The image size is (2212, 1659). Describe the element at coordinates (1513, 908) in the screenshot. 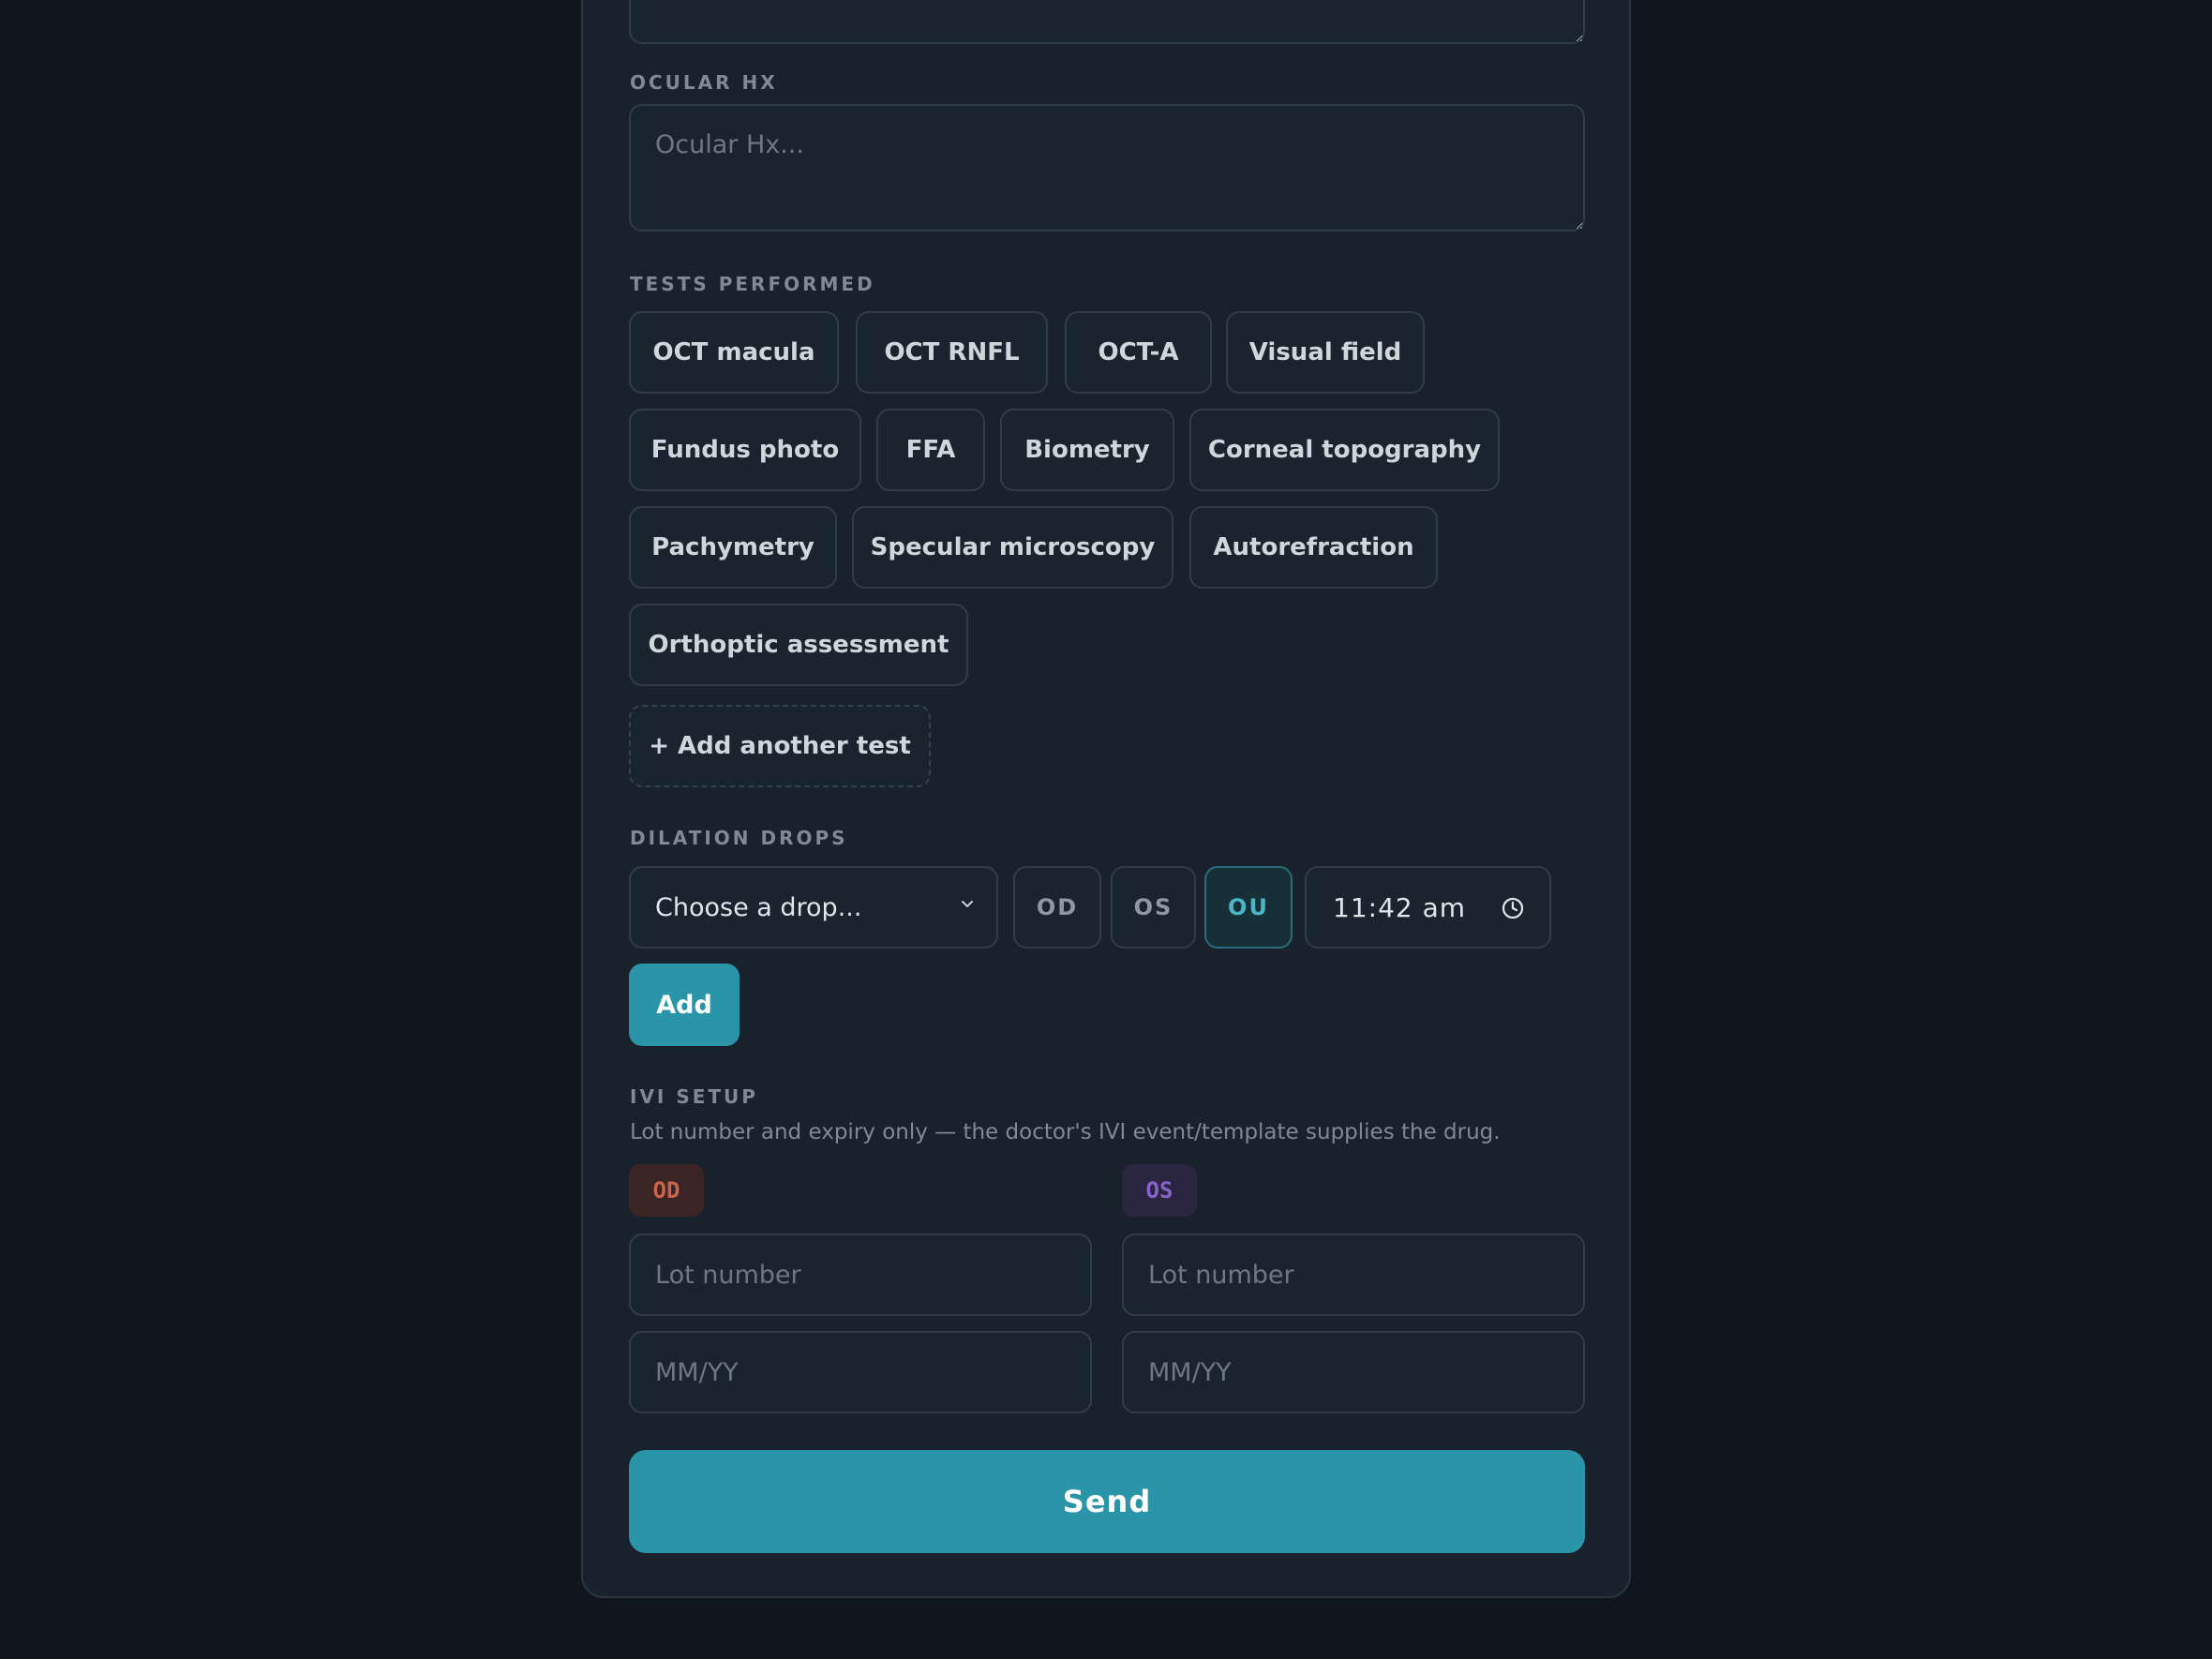

I see `clock-icon` at that location.